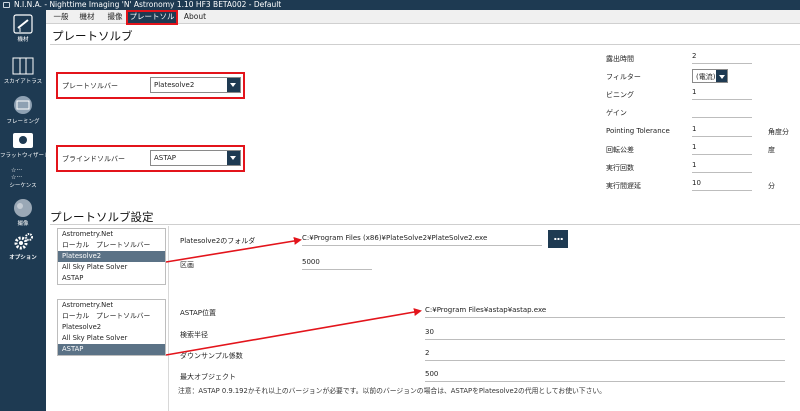 Image resolution: width=800 pixels, height=411 pixels. What do you see at coordinates (233, 250) in the screenshot?
I see `arrow-to-ps2-folder` at bounding box center [233, 250].